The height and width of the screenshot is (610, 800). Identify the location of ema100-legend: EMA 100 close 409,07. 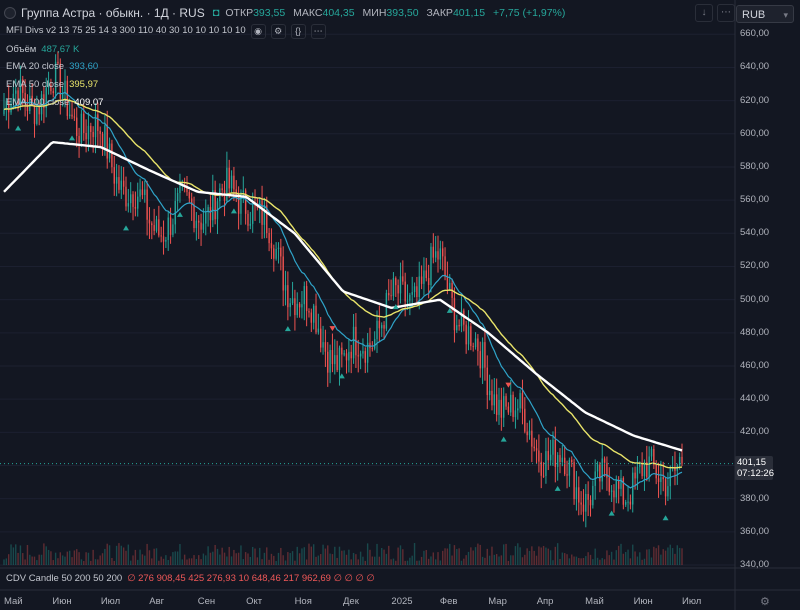
(54, 103).